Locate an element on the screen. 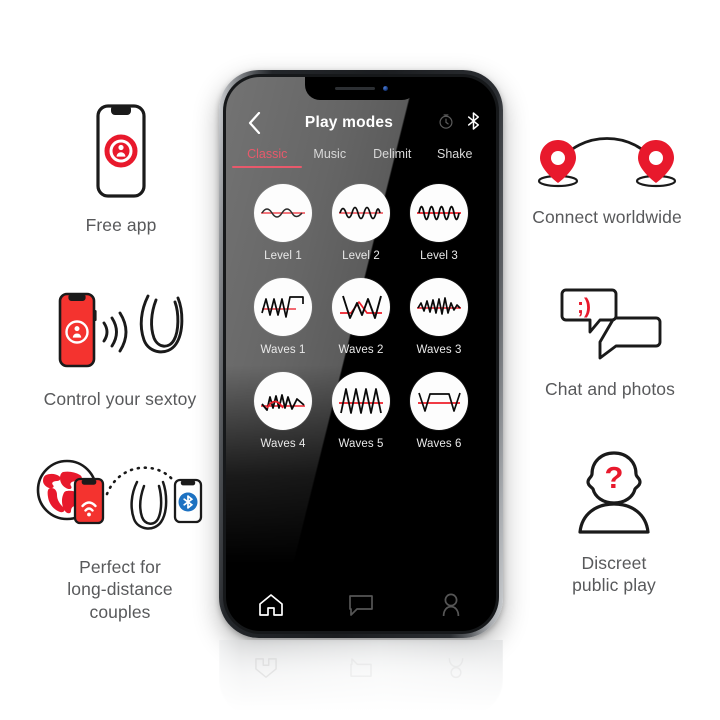 The image size is (720, 720). front-camera is located at coordinates (385, 88).